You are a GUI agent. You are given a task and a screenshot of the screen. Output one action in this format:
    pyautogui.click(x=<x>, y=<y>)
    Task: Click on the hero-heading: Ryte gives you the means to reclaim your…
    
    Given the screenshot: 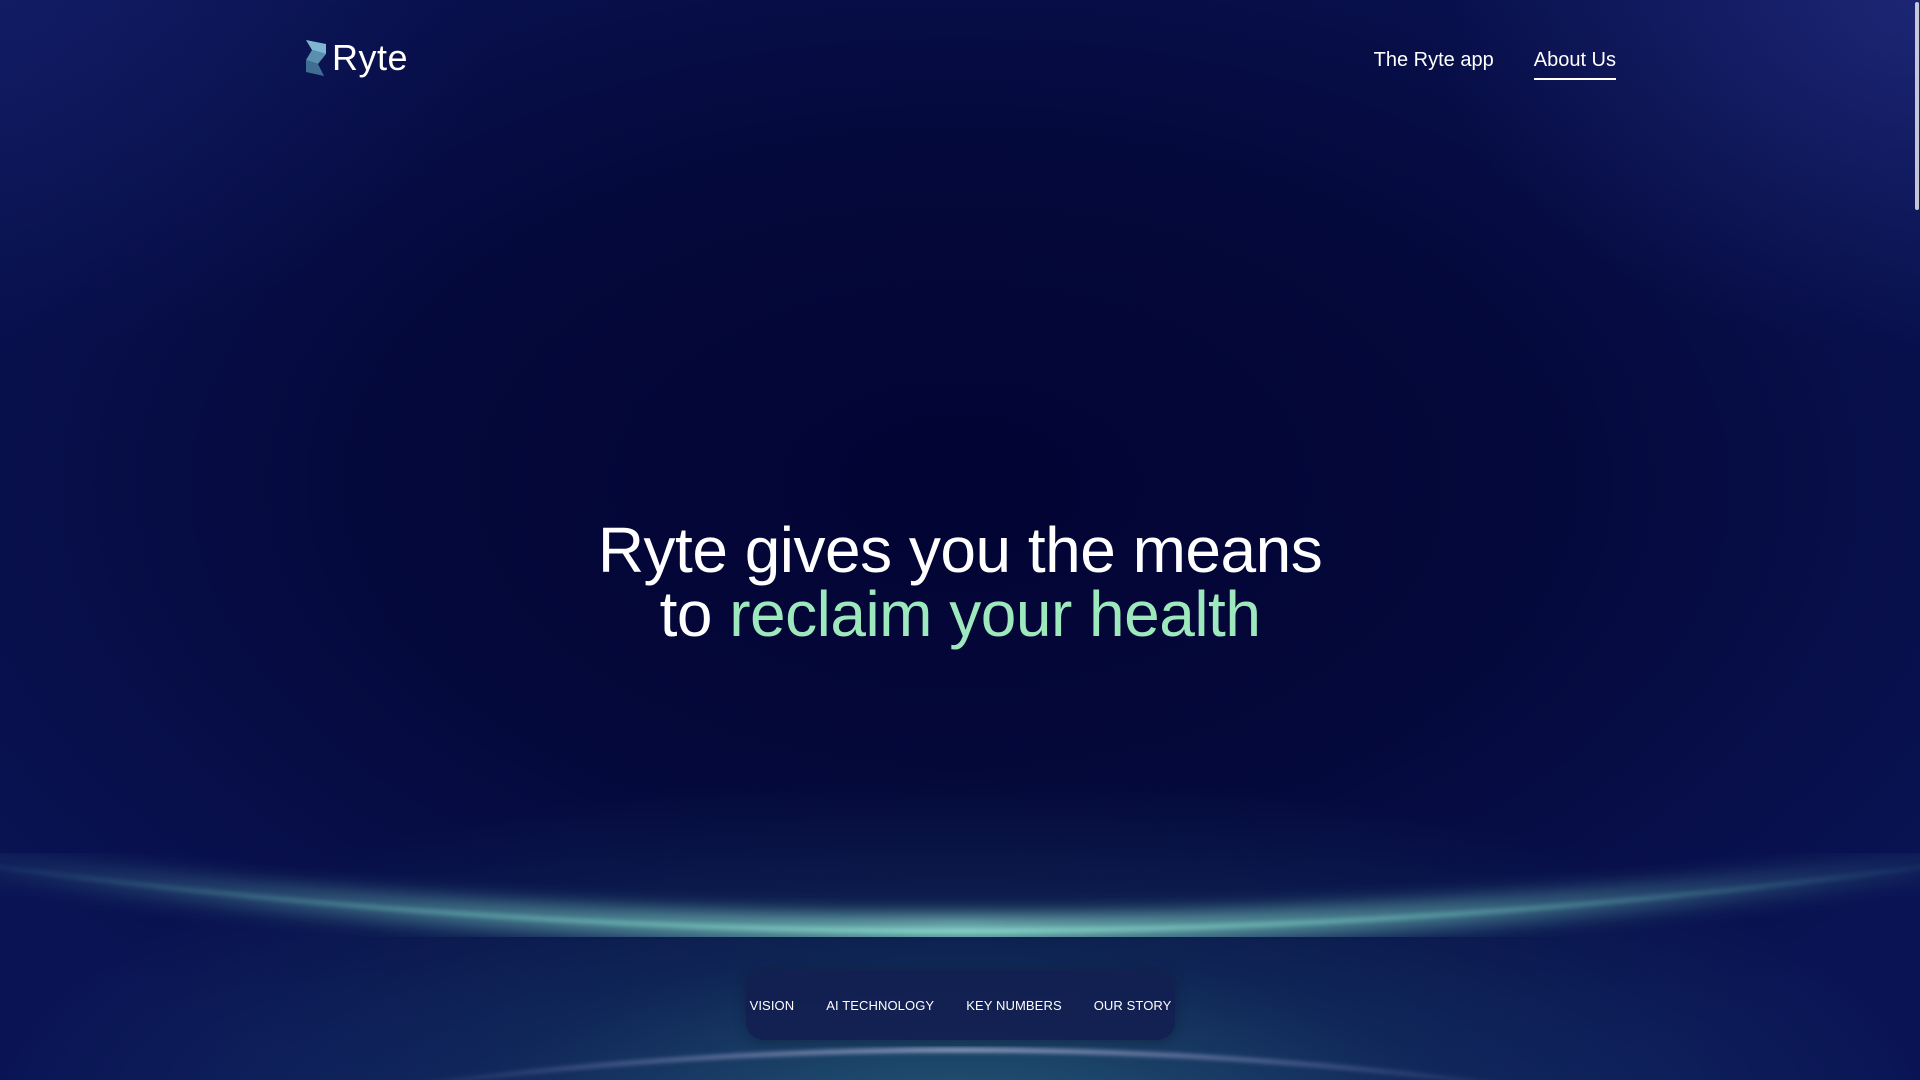 What is the action you would take?
    pyautogui.click(x=960, y=582)
    